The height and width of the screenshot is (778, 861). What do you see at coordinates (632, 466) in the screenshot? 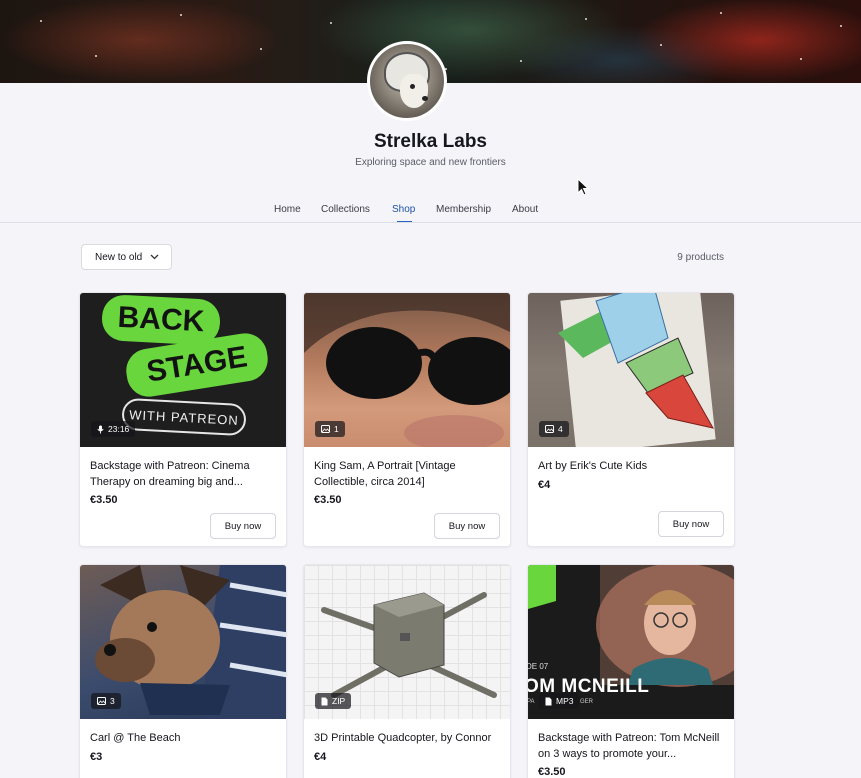
I see `product-title: Art by Erik's Cute Kids` at bounding box center [632, 466].